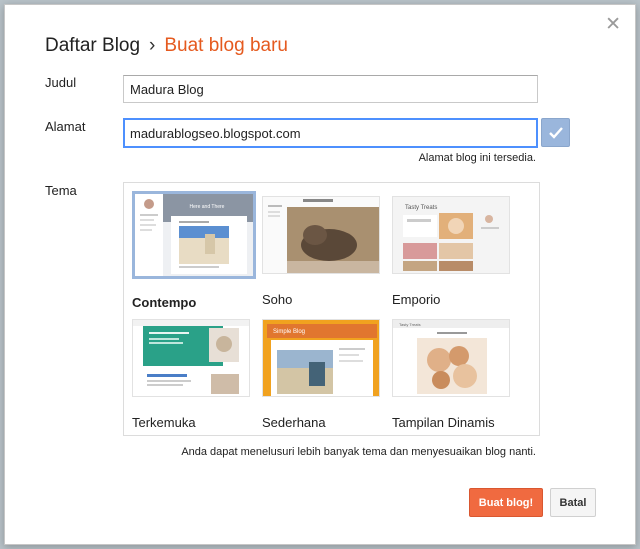  What do you see at coordinates (477, 158) in the screenshot?
I see `availability-message: Alamat blog ini tersedia.` at bounding box center [477, 158].